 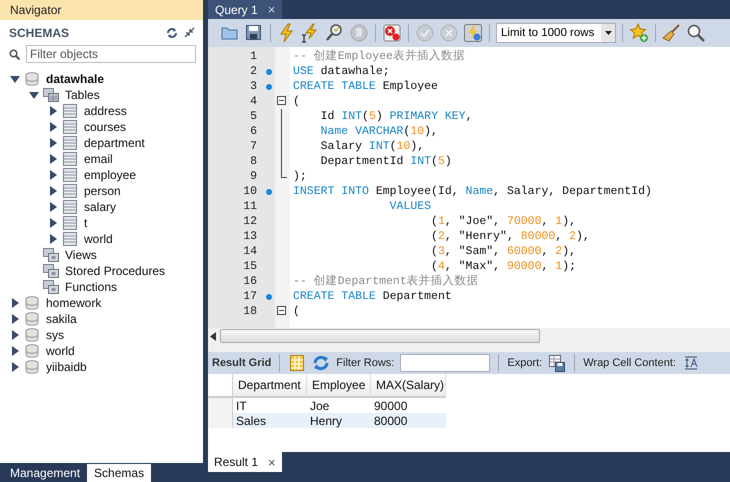 I want to click on collapse-icon, so click(x=189, y=32).